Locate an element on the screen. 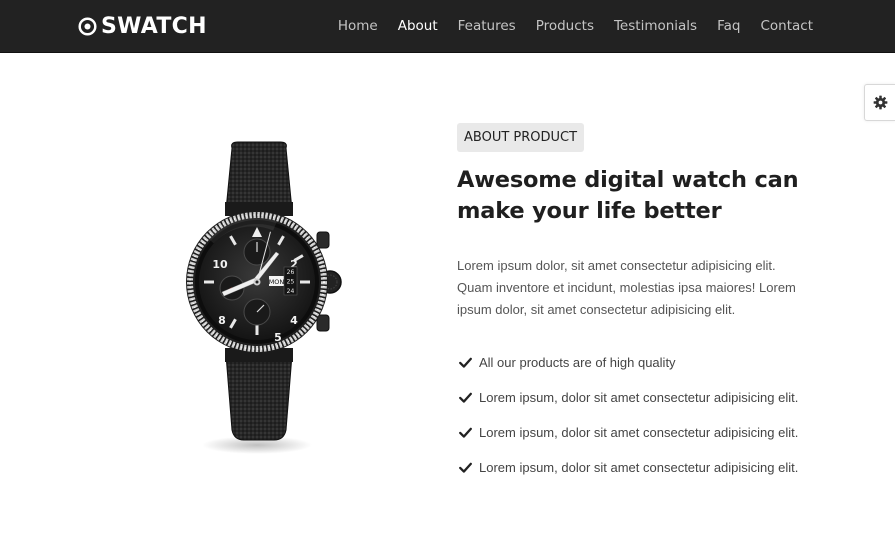 This screenshot has height=552, width=895. nav-link-about: About is located at coordinates (418, 26).